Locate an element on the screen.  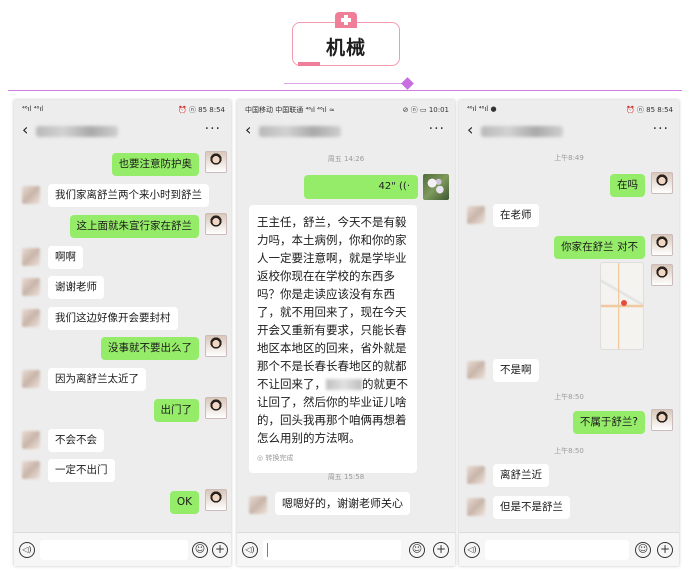
message-bubble: 离舒兰近 is located at coordinates (521, 475).